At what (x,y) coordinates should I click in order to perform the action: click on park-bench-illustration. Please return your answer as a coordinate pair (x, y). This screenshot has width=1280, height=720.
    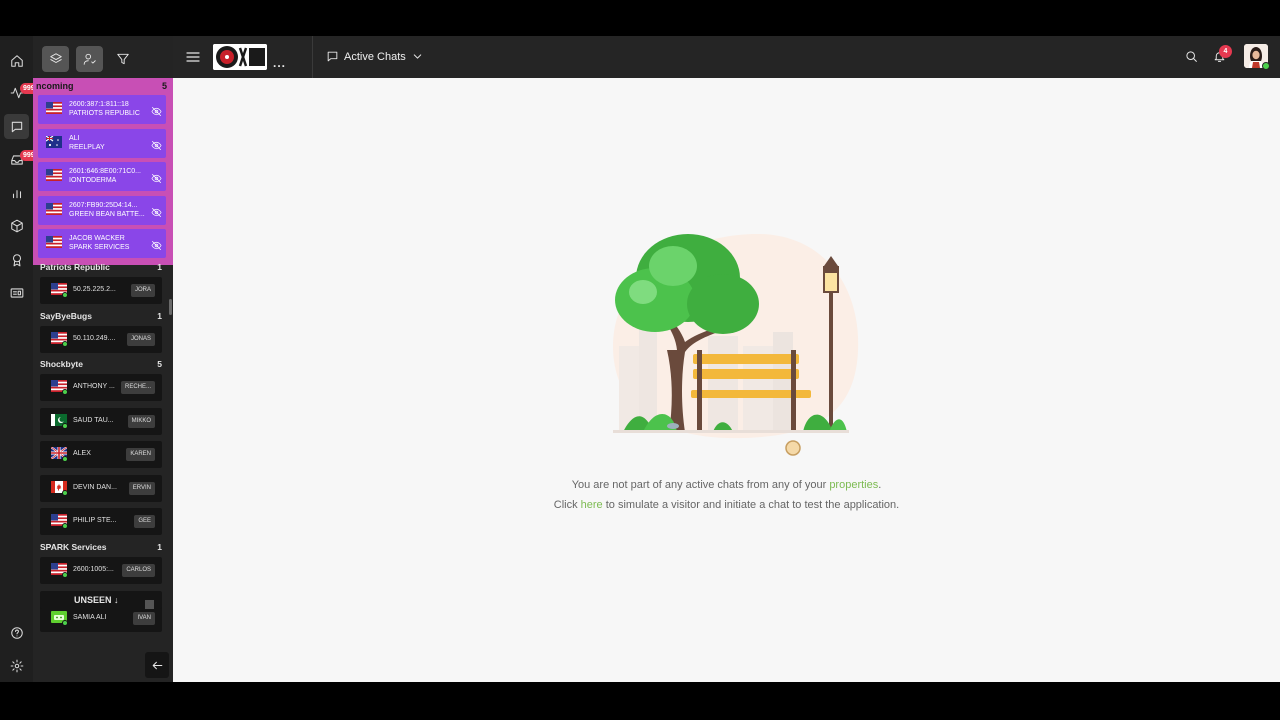
    Looking at the image, I should click on (728, 344).